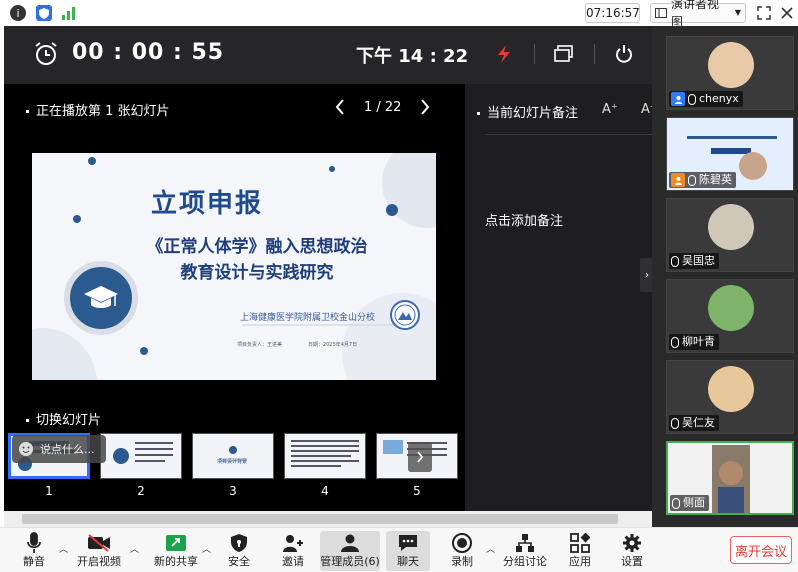  What do you see at coordinates (504, 54) in the screenshot?
I see `laser-pointer-icon` at bounding box center [504, 54].